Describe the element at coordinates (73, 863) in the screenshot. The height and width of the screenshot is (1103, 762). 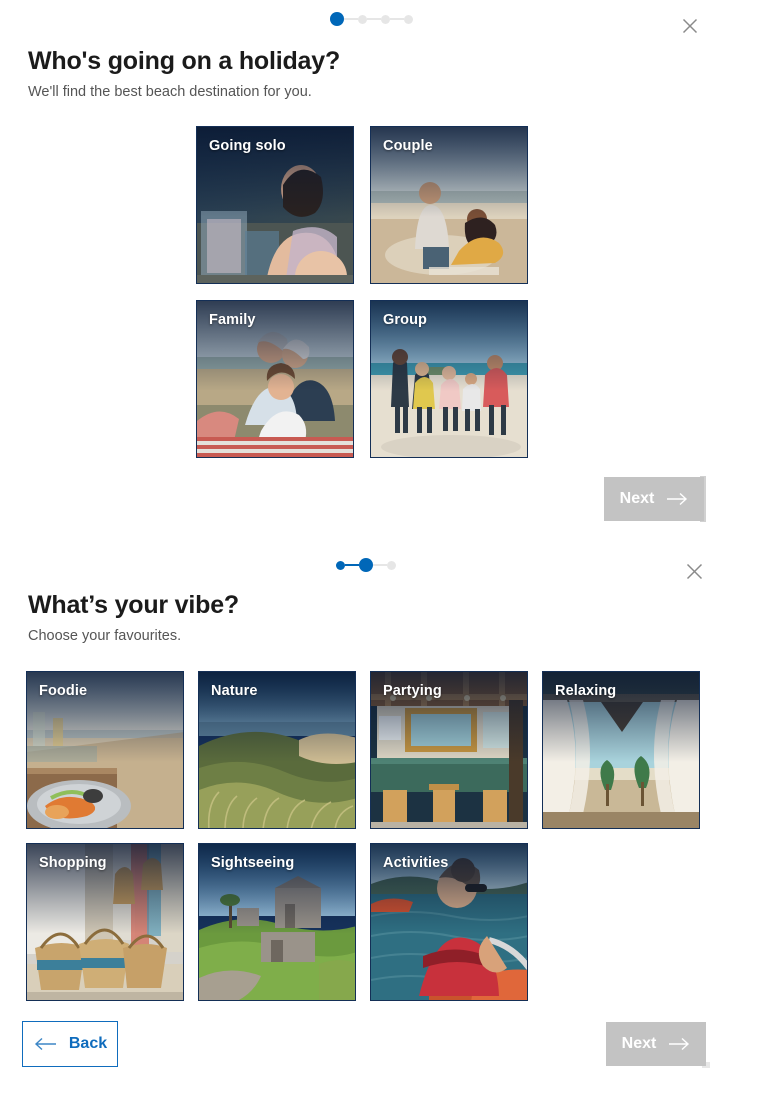
I see `card-label-shopping: Shopping` at that location.